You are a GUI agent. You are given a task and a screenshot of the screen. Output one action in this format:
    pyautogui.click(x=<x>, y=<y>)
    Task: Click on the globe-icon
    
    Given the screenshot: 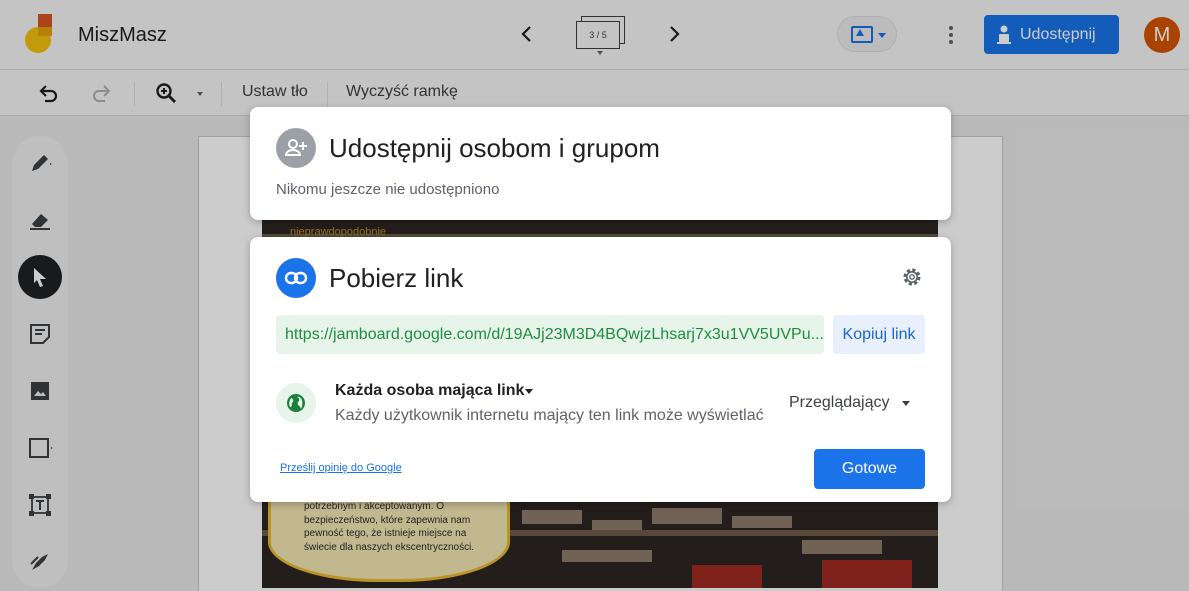 What is the action you would take?
    pyautogui.click(x=296, y=403)
    